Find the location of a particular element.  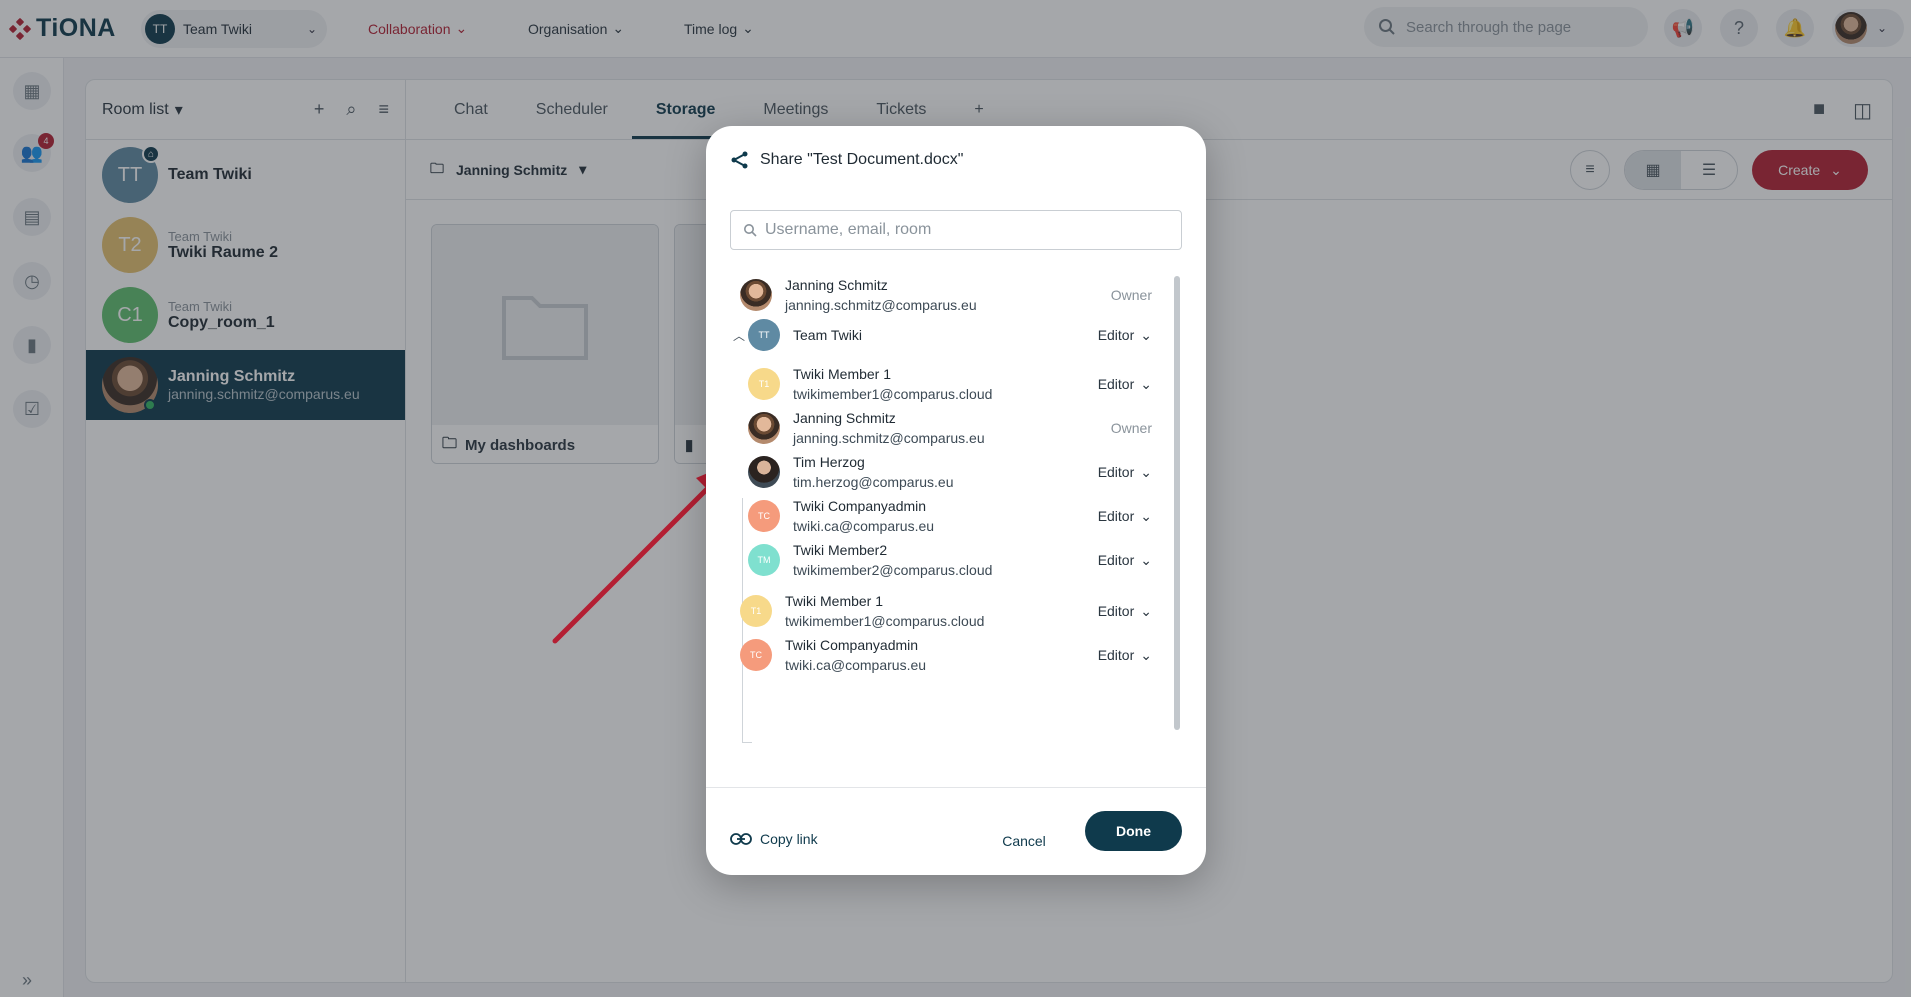

scrollbar-thumb is located at coordinates (1177, 503).